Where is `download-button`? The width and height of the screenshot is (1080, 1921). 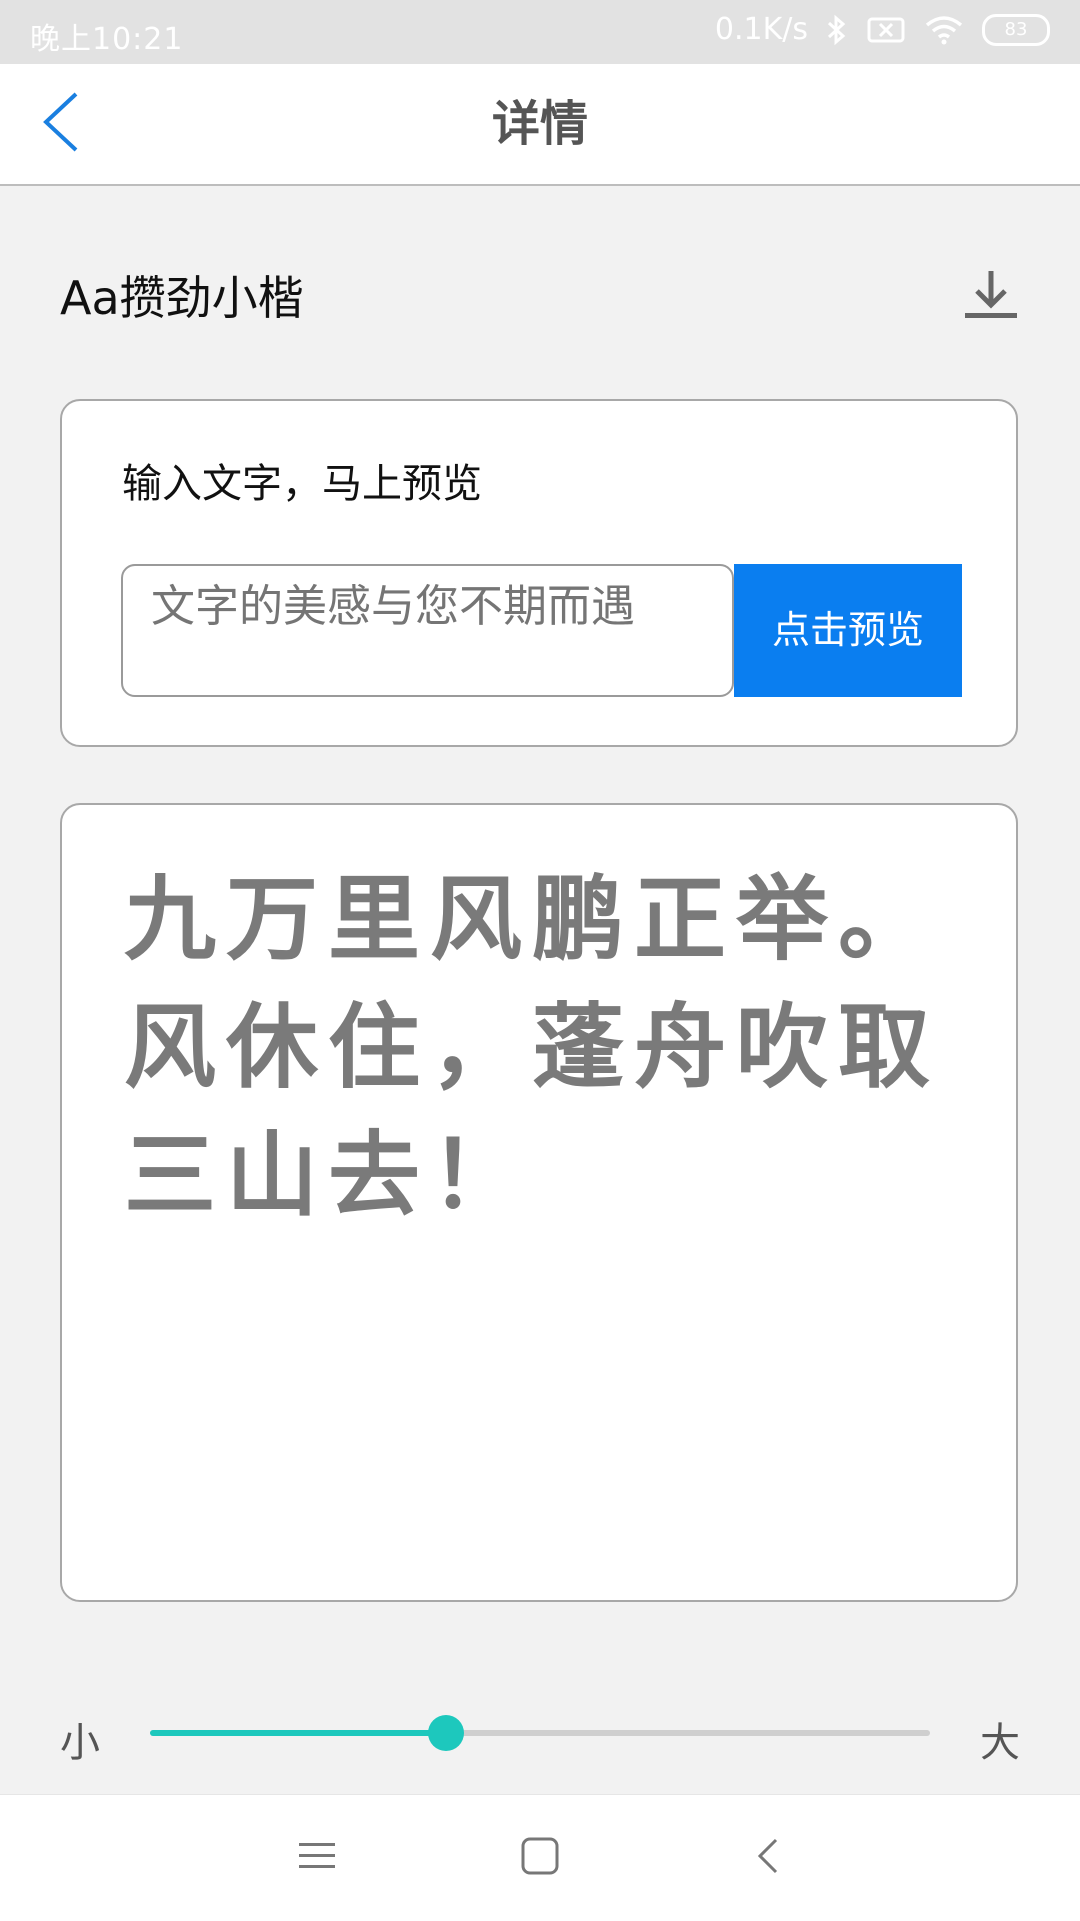
download-button is located at coordinates (991, 297).